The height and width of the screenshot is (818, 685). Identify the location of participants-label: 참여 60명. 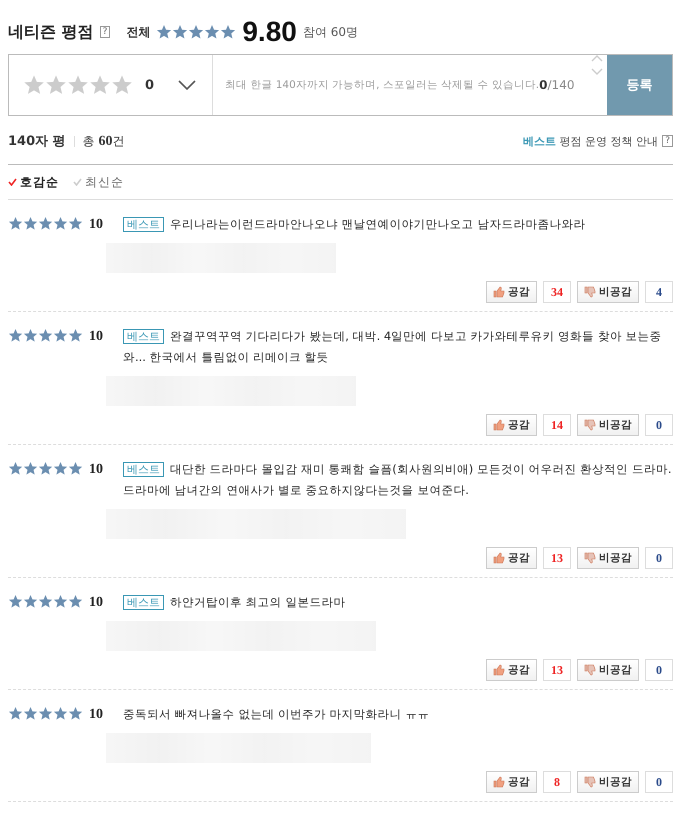
(330, 32).